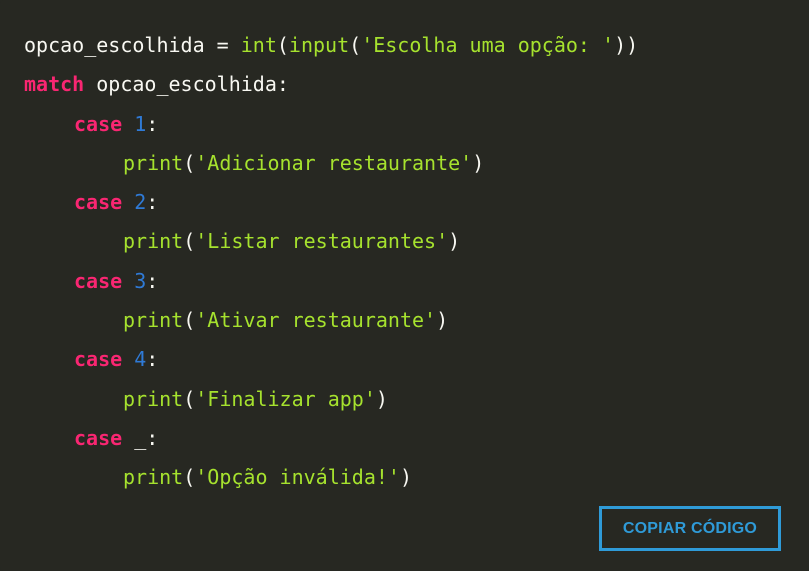 The width and height of the screenshot is (809, 571). I want to click on string-literal: 'Ativar restaurante', so click(316, 320).